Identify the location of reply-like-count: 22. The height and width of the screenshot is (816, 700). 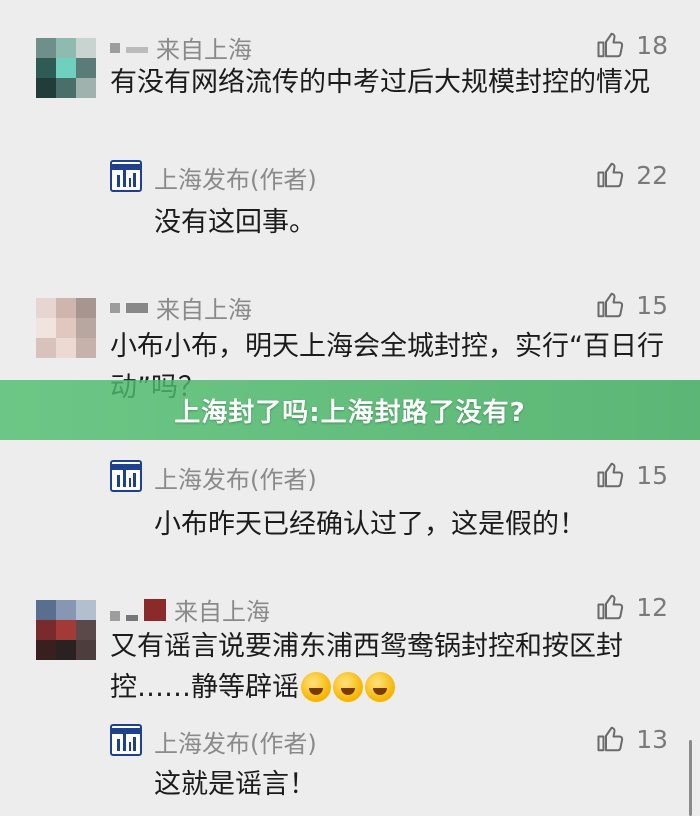
(652, 175).